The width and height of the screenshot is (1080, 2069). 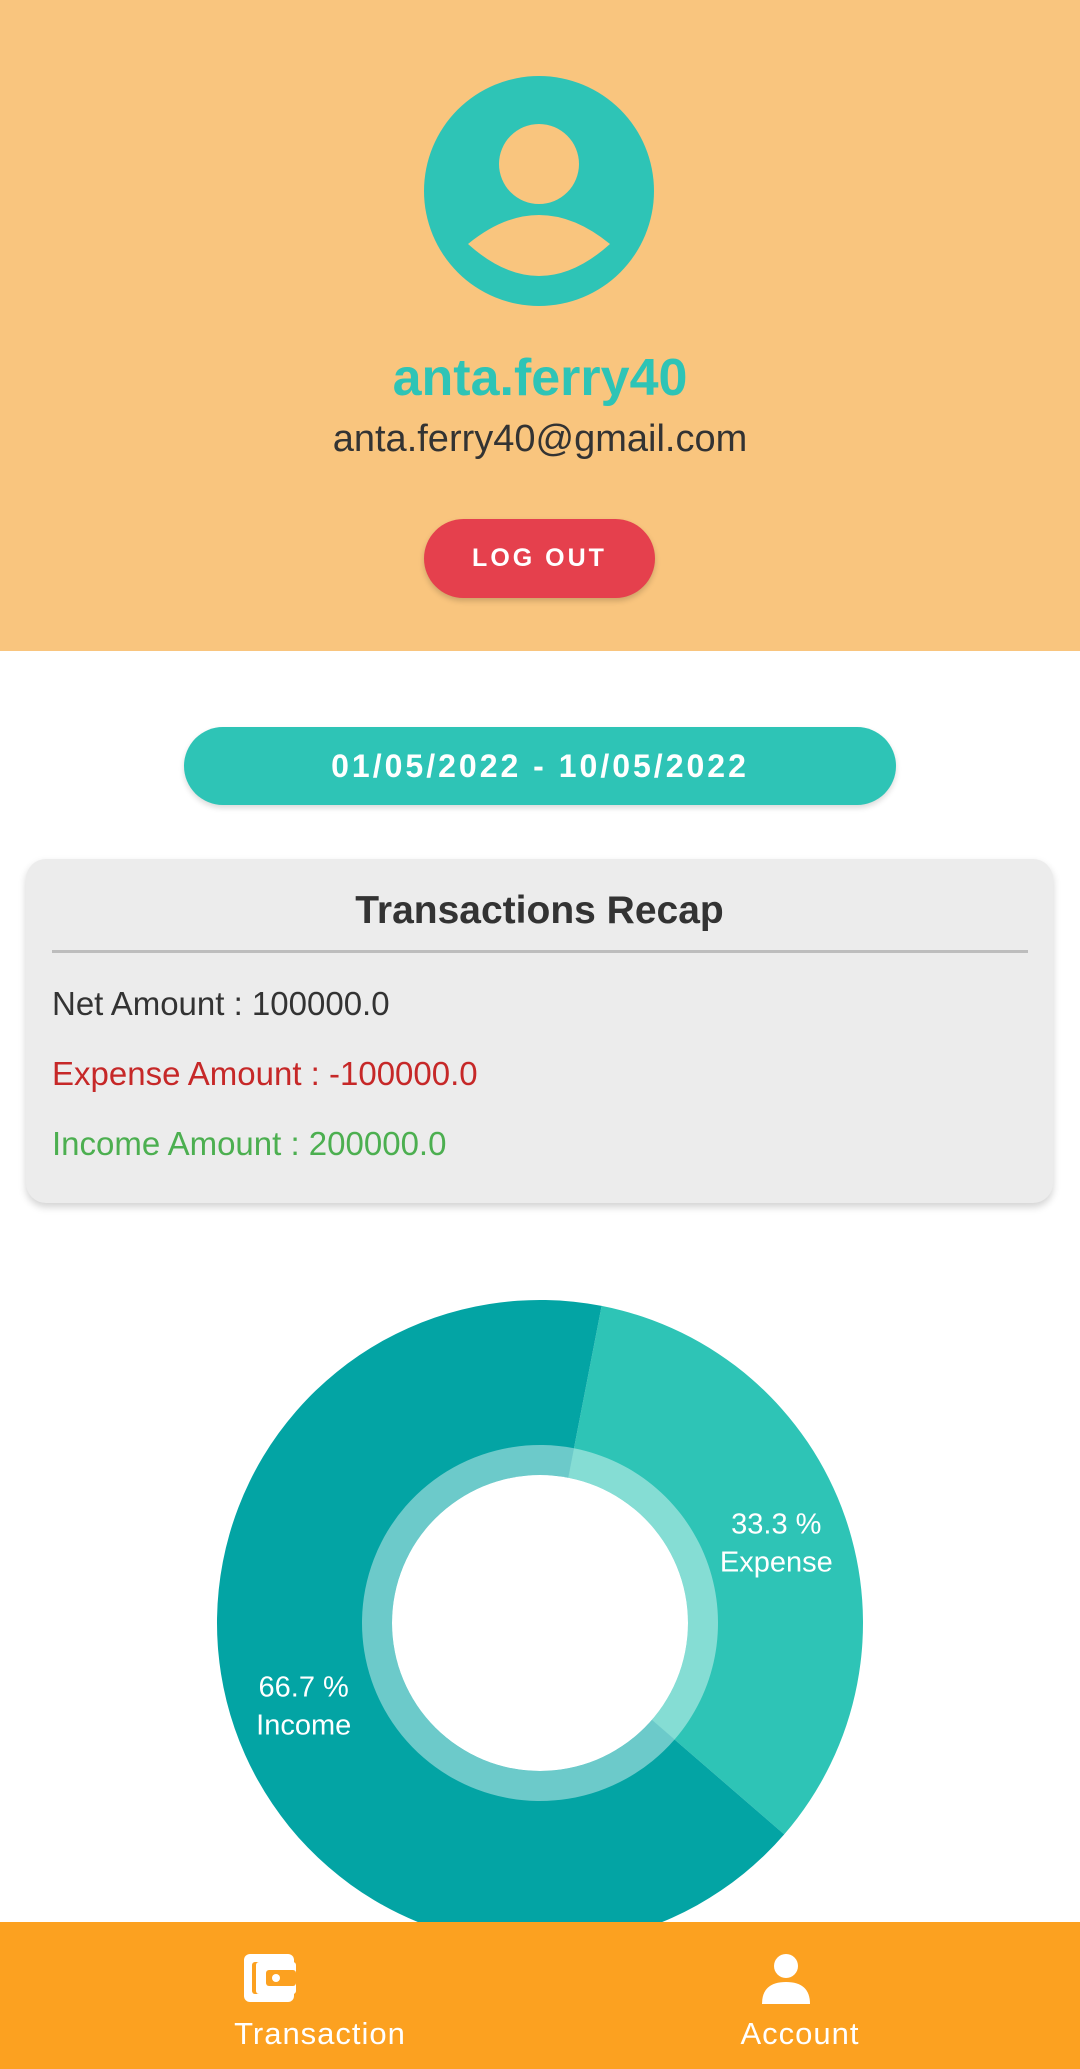 What do you see at coordinates (539, 910) in the screenshot?
I see `recap-title: Transactions Recap` at bounding box center [539, 910].